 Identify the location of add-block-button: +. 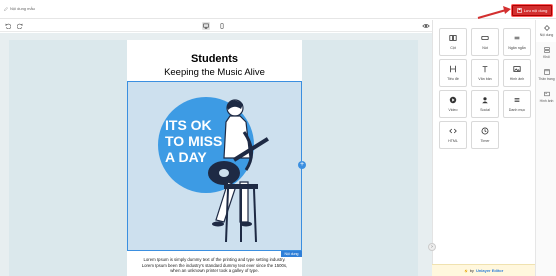
(302, 165).